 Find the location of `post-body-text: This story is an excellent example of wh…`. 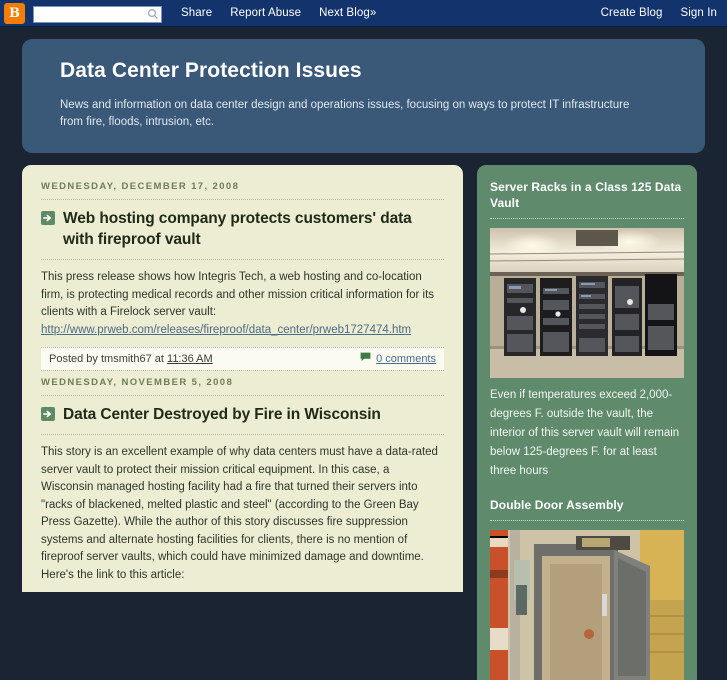

post-body-text: This story is an excellent example of wh… is located at coordinates (239, 513).